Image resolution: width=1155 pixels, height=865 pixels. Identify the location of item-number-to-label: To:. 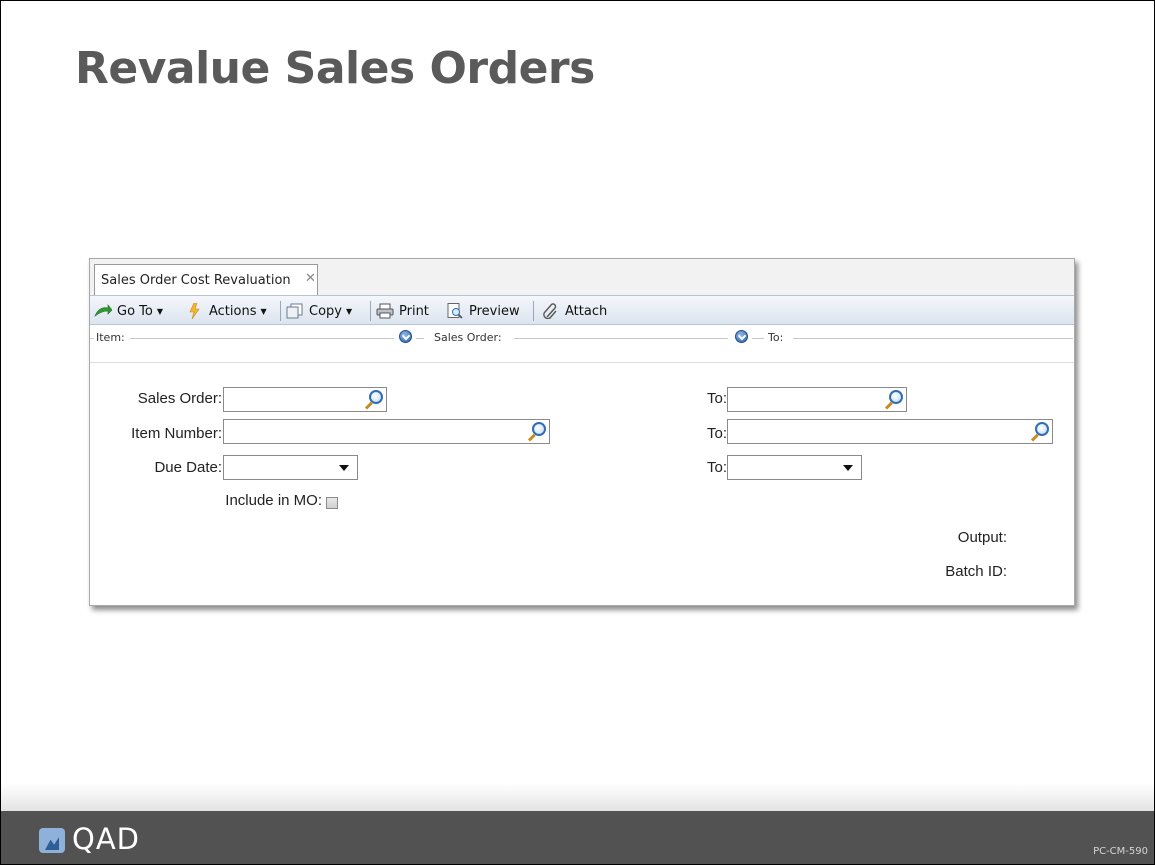
(716, 433).